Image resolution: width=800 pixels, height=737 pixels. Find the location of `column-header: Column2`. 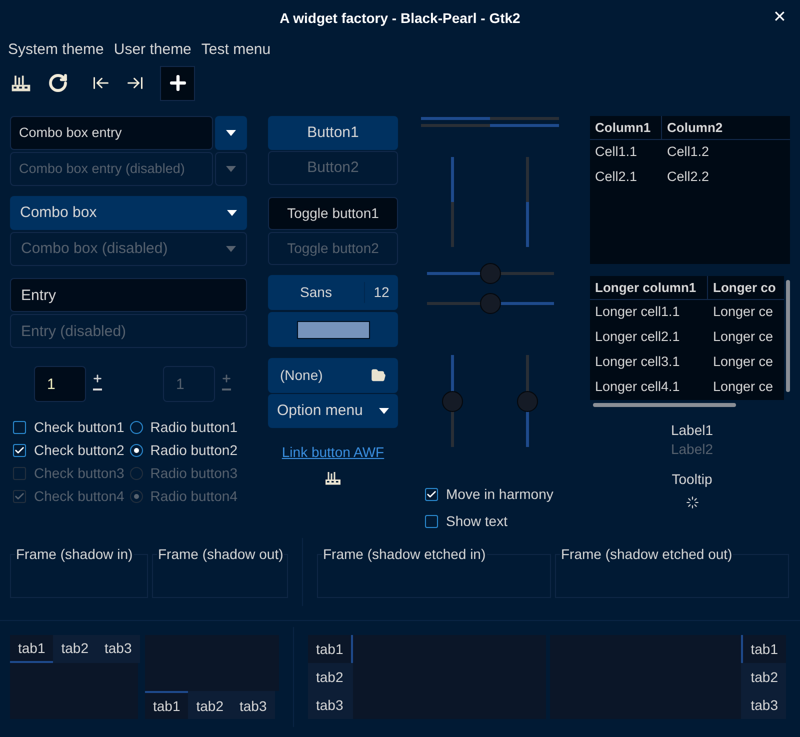

column-header: Column2 is located at coordinates (695, 127).